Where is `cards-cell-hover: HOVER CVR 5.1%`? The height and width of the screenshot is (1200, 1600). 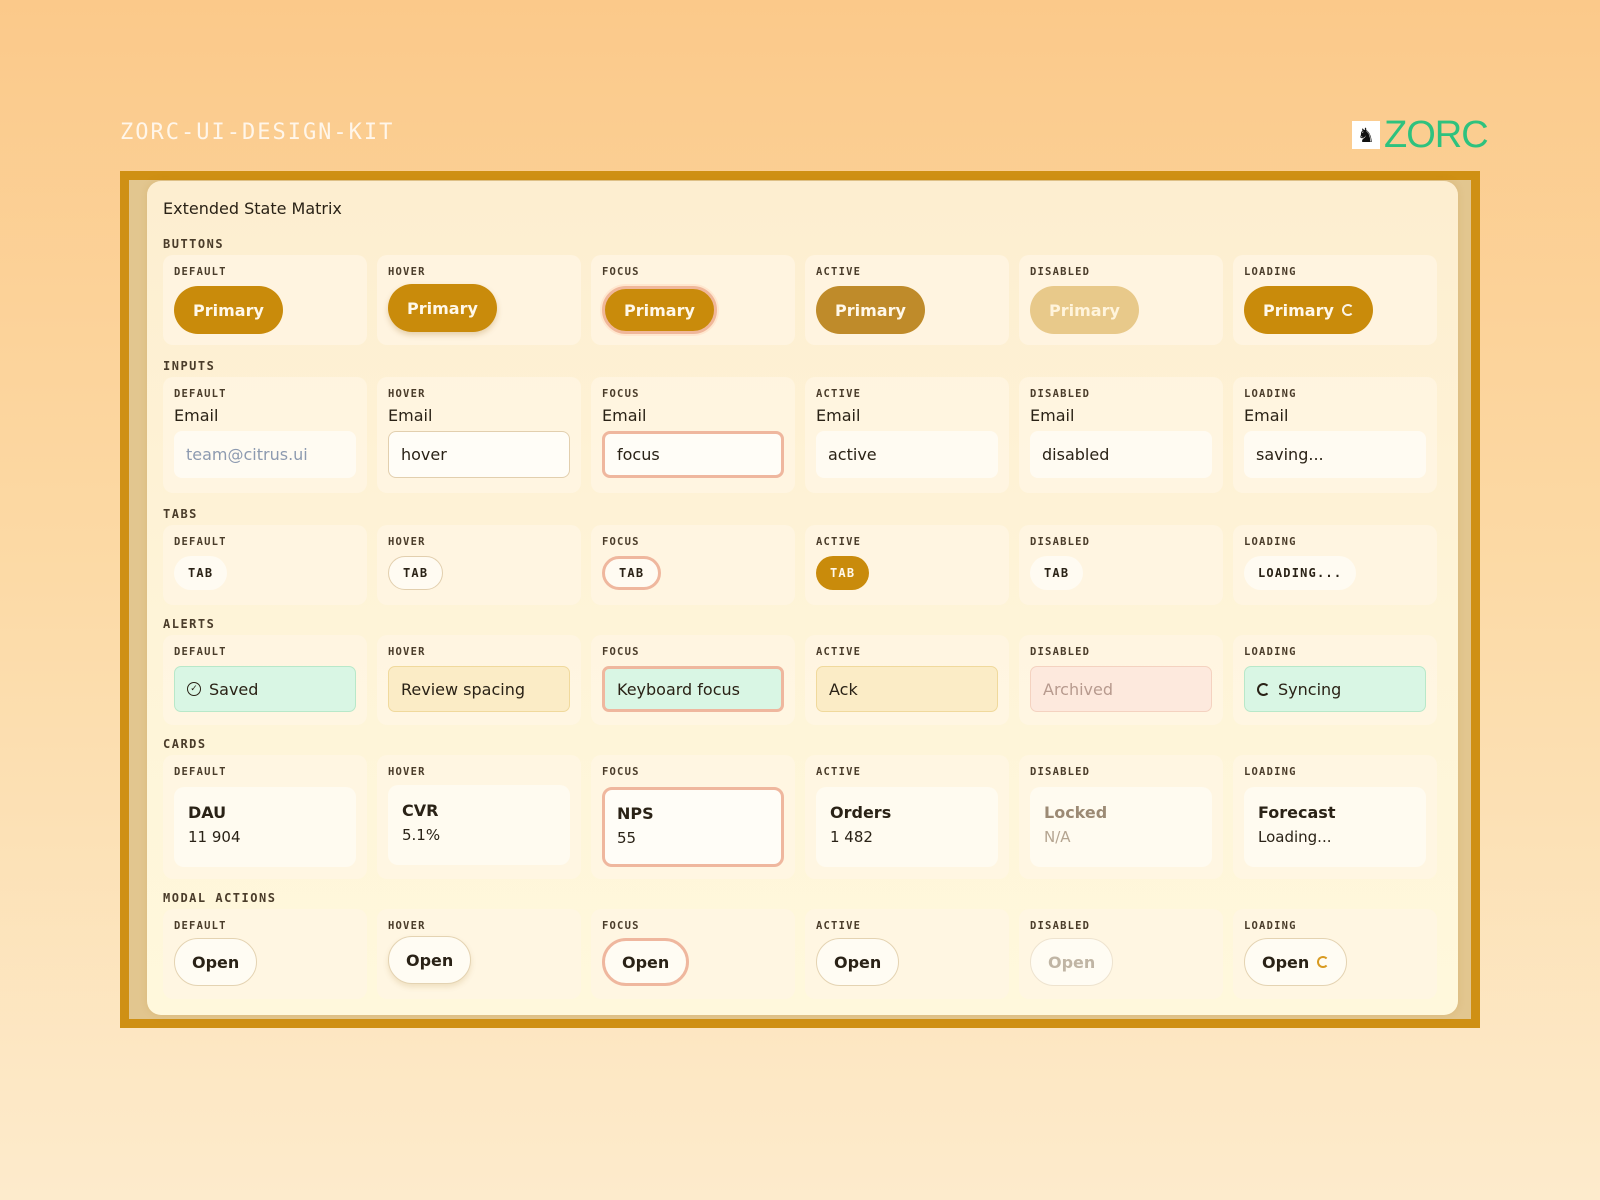 cards-cell-hover: HOVER CVR 5.1% is located at coordinates (479, 817).